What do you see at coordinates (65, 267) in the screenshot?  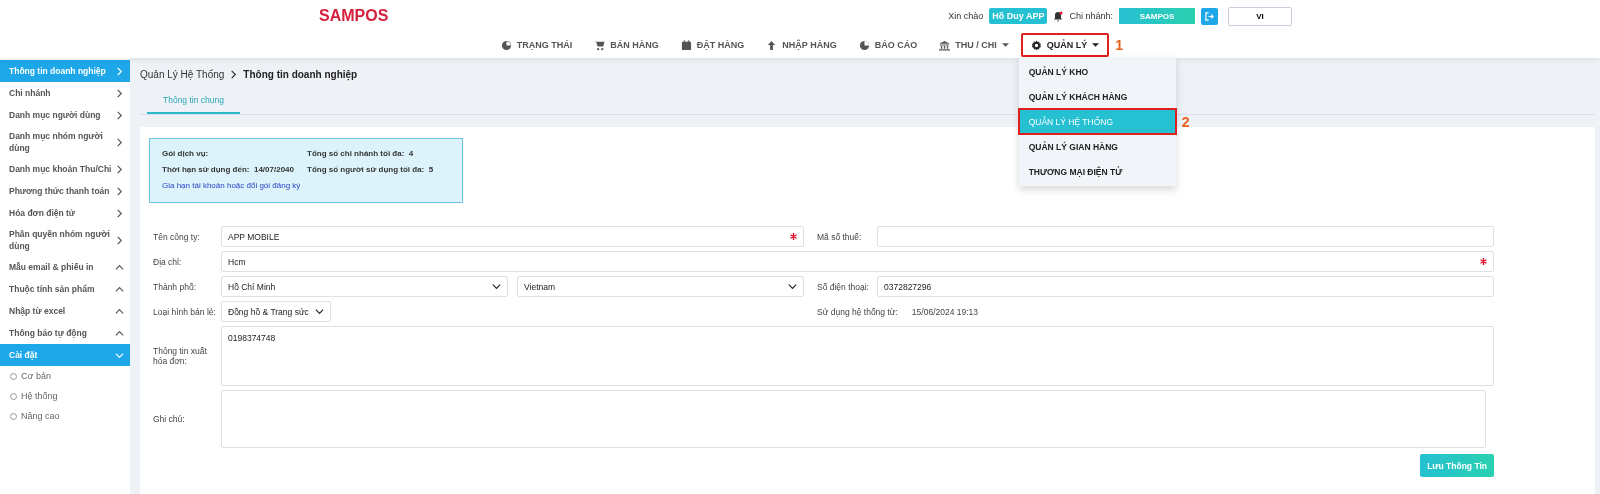 I see `sidebar-item: Mẫu email & phiếu in` at bounding box center [65, 267].